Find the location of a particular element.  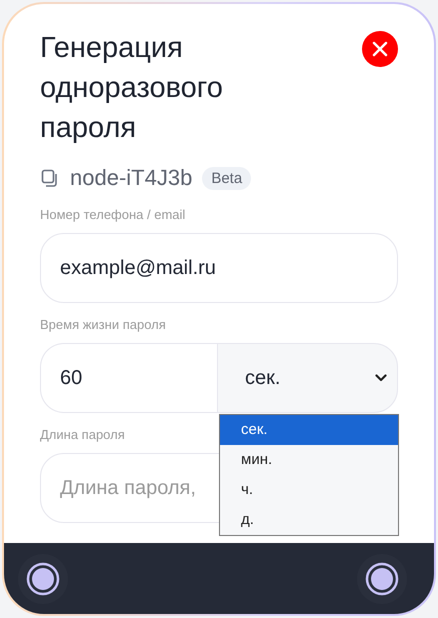

field-label: Номер телефона / email is located at coordinates (113, 215).